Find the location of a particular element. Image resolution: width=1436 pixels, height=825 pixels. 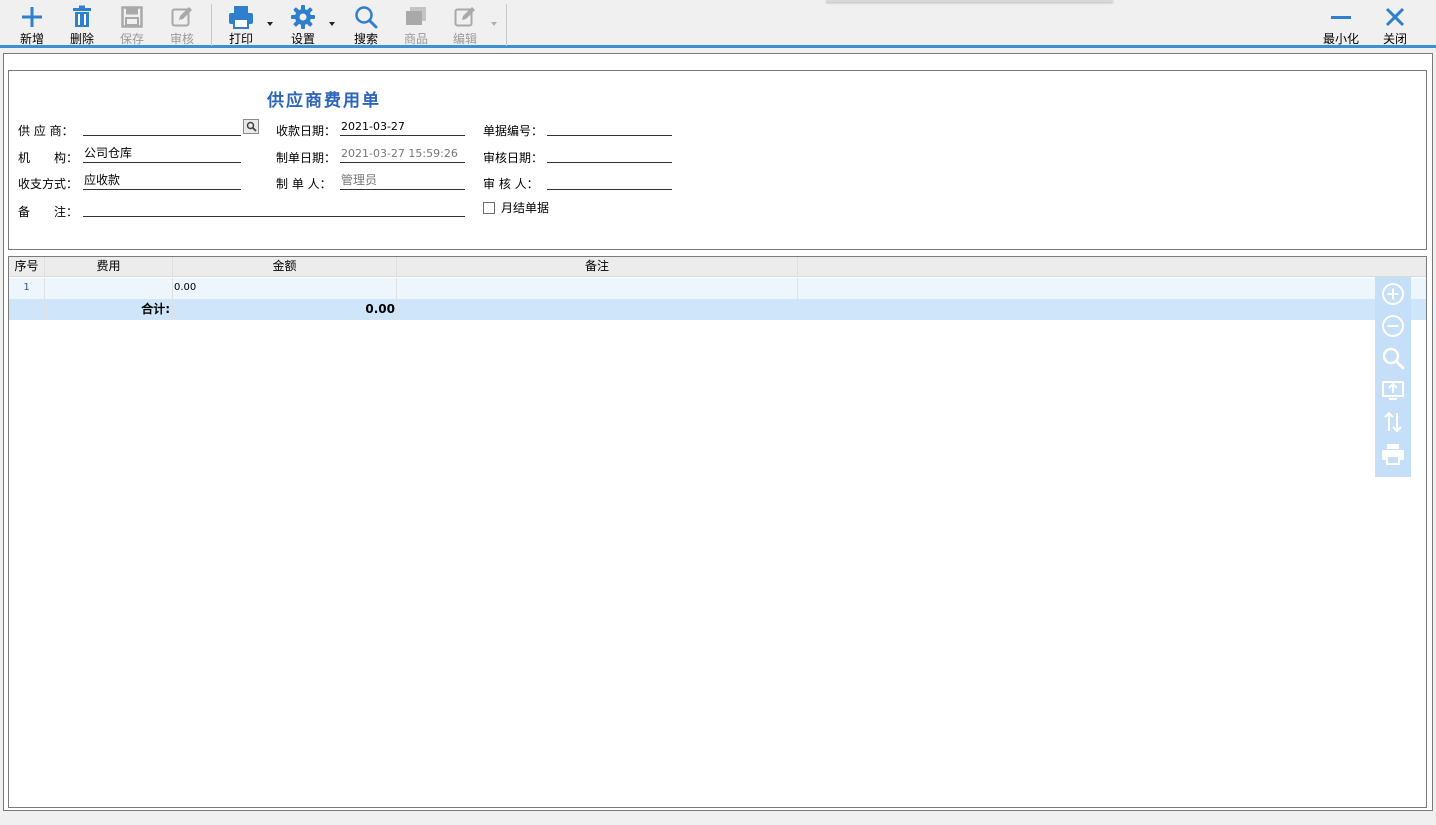

search-icon is located at coordinates (366, 17).